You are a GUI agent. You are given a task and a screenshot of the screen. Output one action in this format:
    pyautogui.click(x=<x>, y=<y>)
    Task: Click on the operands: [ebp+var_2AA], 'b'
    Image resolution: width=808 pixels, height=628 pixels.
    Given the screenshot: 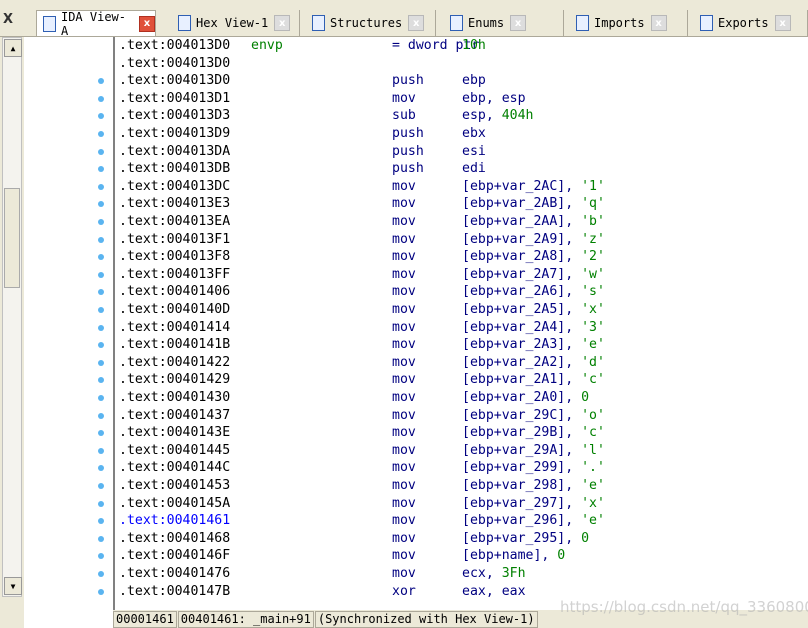 What is the action you would take?
    pyautogui.click(x=533, y=222)
    